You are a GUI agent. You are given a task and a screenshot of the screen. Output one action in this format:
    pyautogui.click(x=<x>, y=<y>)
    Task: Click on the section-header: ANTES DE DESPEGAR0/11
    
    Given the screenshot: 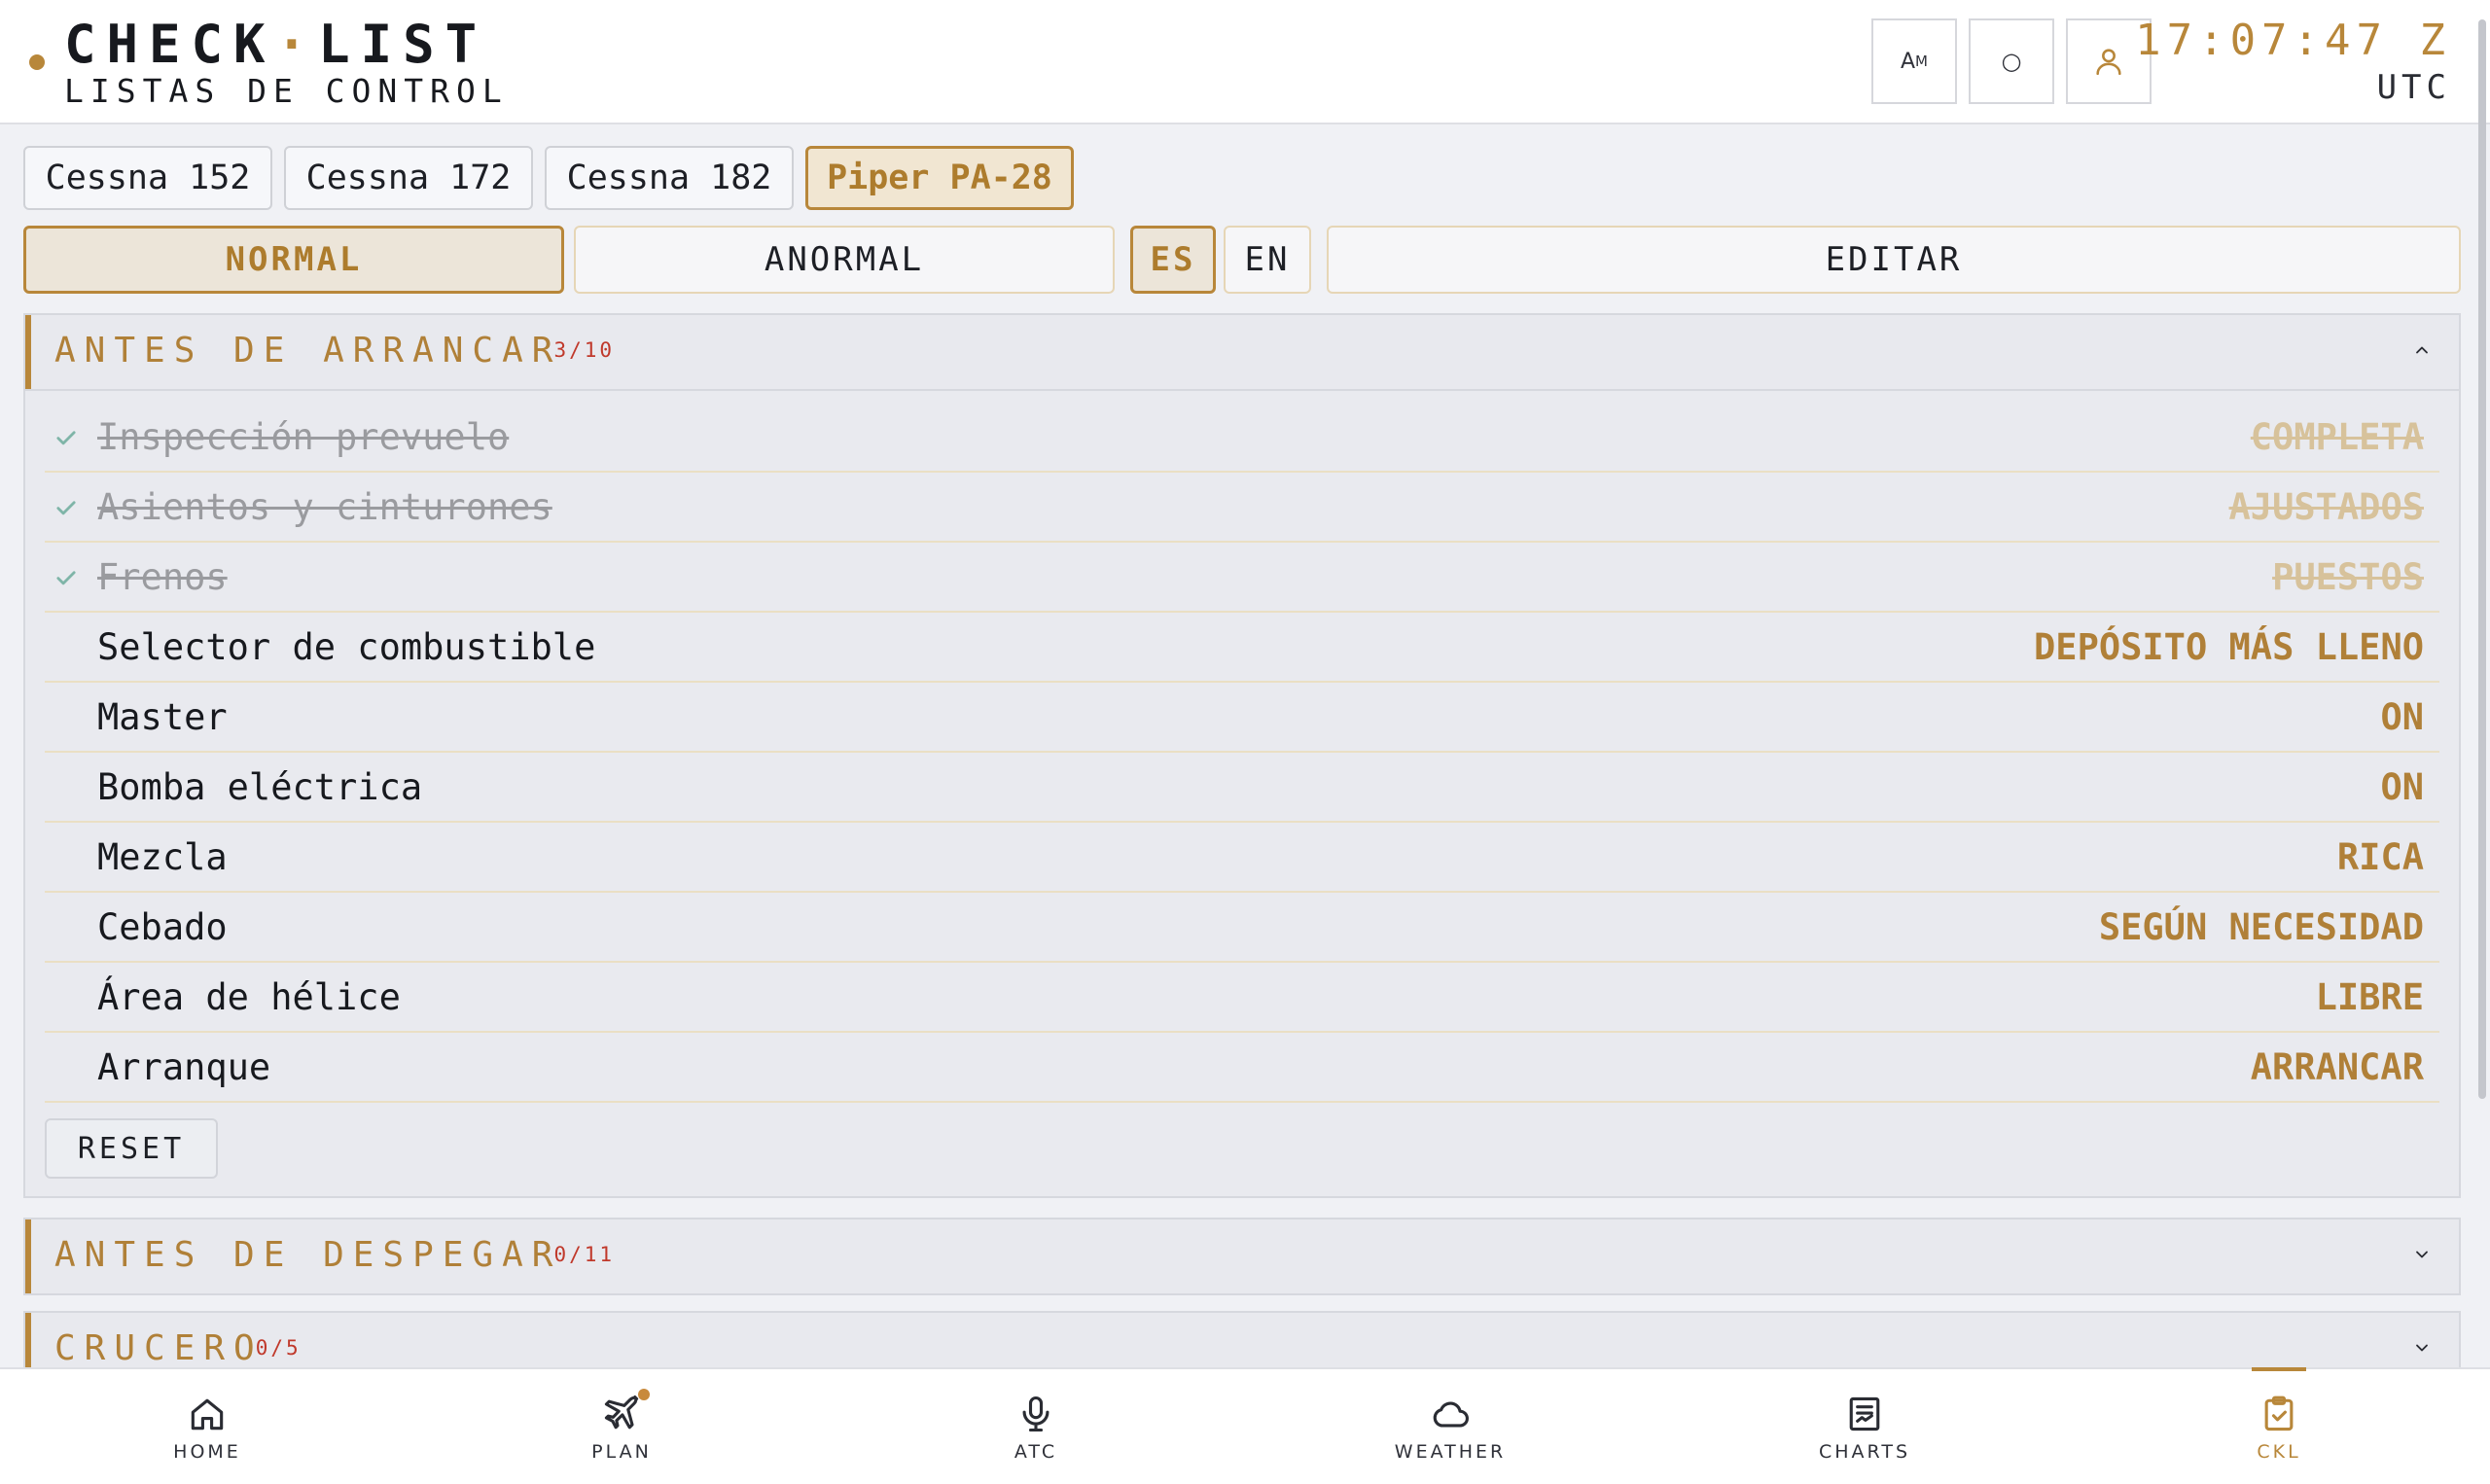 What is the action you would take?
    pyautogui.click(x=1242, y=1256)
    